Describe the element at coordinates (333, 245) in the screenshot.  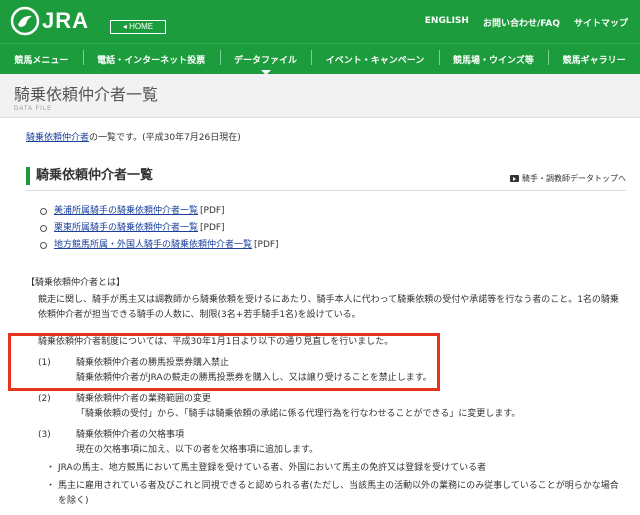
I see `list-item: 地方競馬所属・外国人騎手の騎乗依頼仲介者一覧 [PDF]` at that location.